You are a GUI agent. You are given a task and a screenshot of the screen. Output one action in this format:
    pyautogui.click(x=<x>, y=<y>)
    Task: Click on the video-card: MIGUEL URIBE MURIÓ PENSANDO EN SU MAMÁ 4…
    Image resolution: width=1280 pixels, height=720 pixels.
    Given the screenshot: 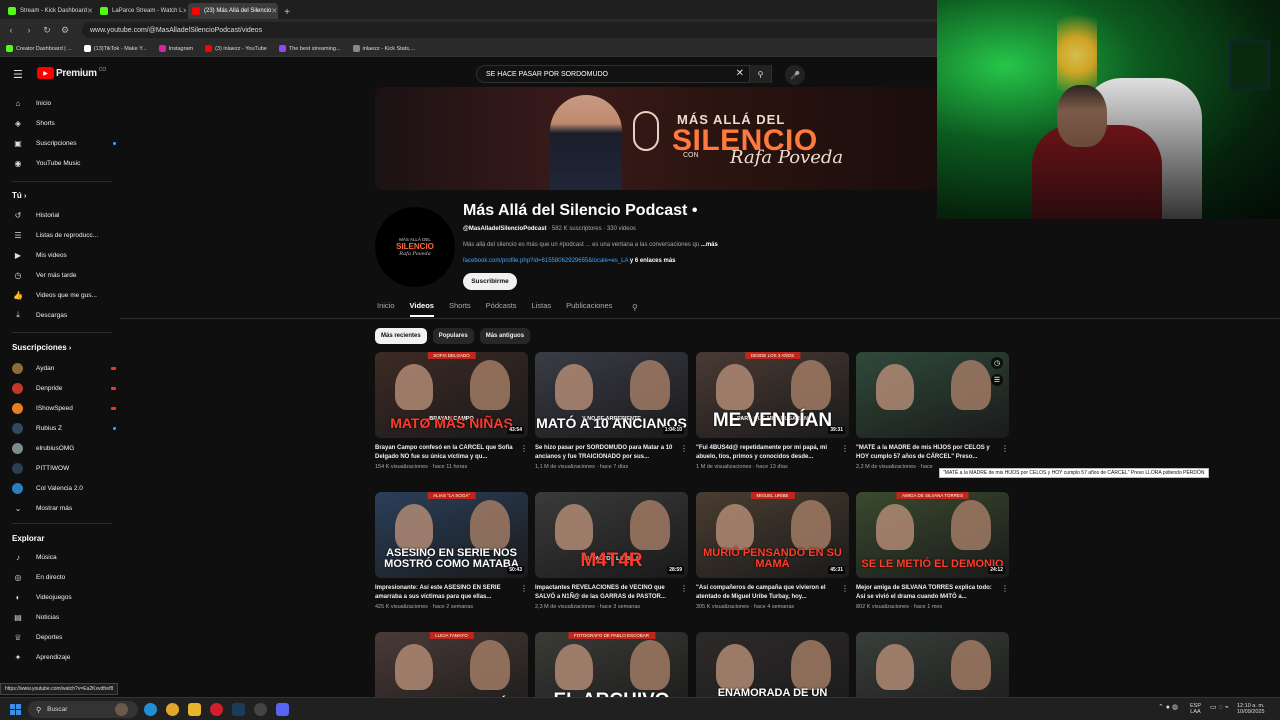 What is the action you would take?
    pyautogui.click(x=772, y=551)
    